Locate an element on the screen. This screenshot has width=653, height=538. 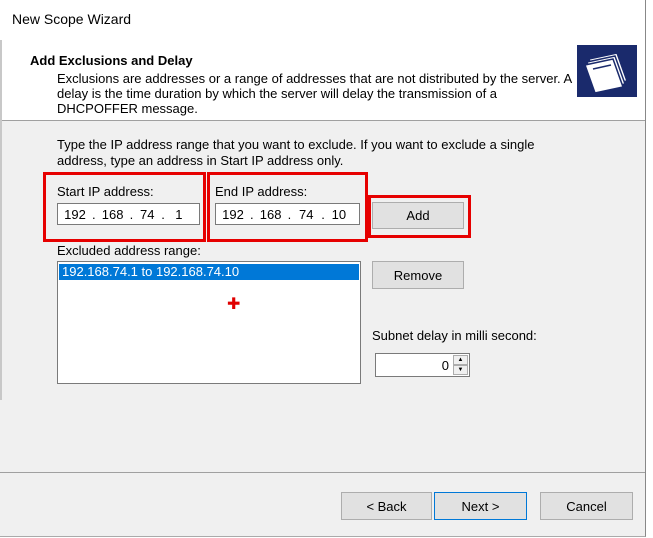
subnet-delay-spinner: 0 ▲ ▼ is located at coordinates (422, 365).